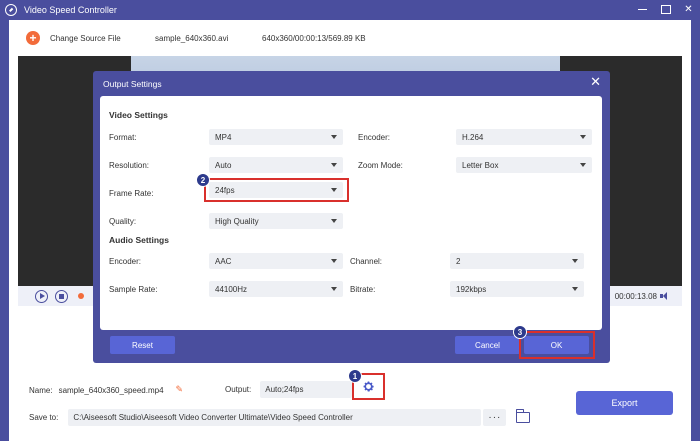 The width and height of the screenshot is (700, 441). Describe the element at coordinates (85, 38) in the screenshot. I see `change-source-button: Change Source File` at that location.